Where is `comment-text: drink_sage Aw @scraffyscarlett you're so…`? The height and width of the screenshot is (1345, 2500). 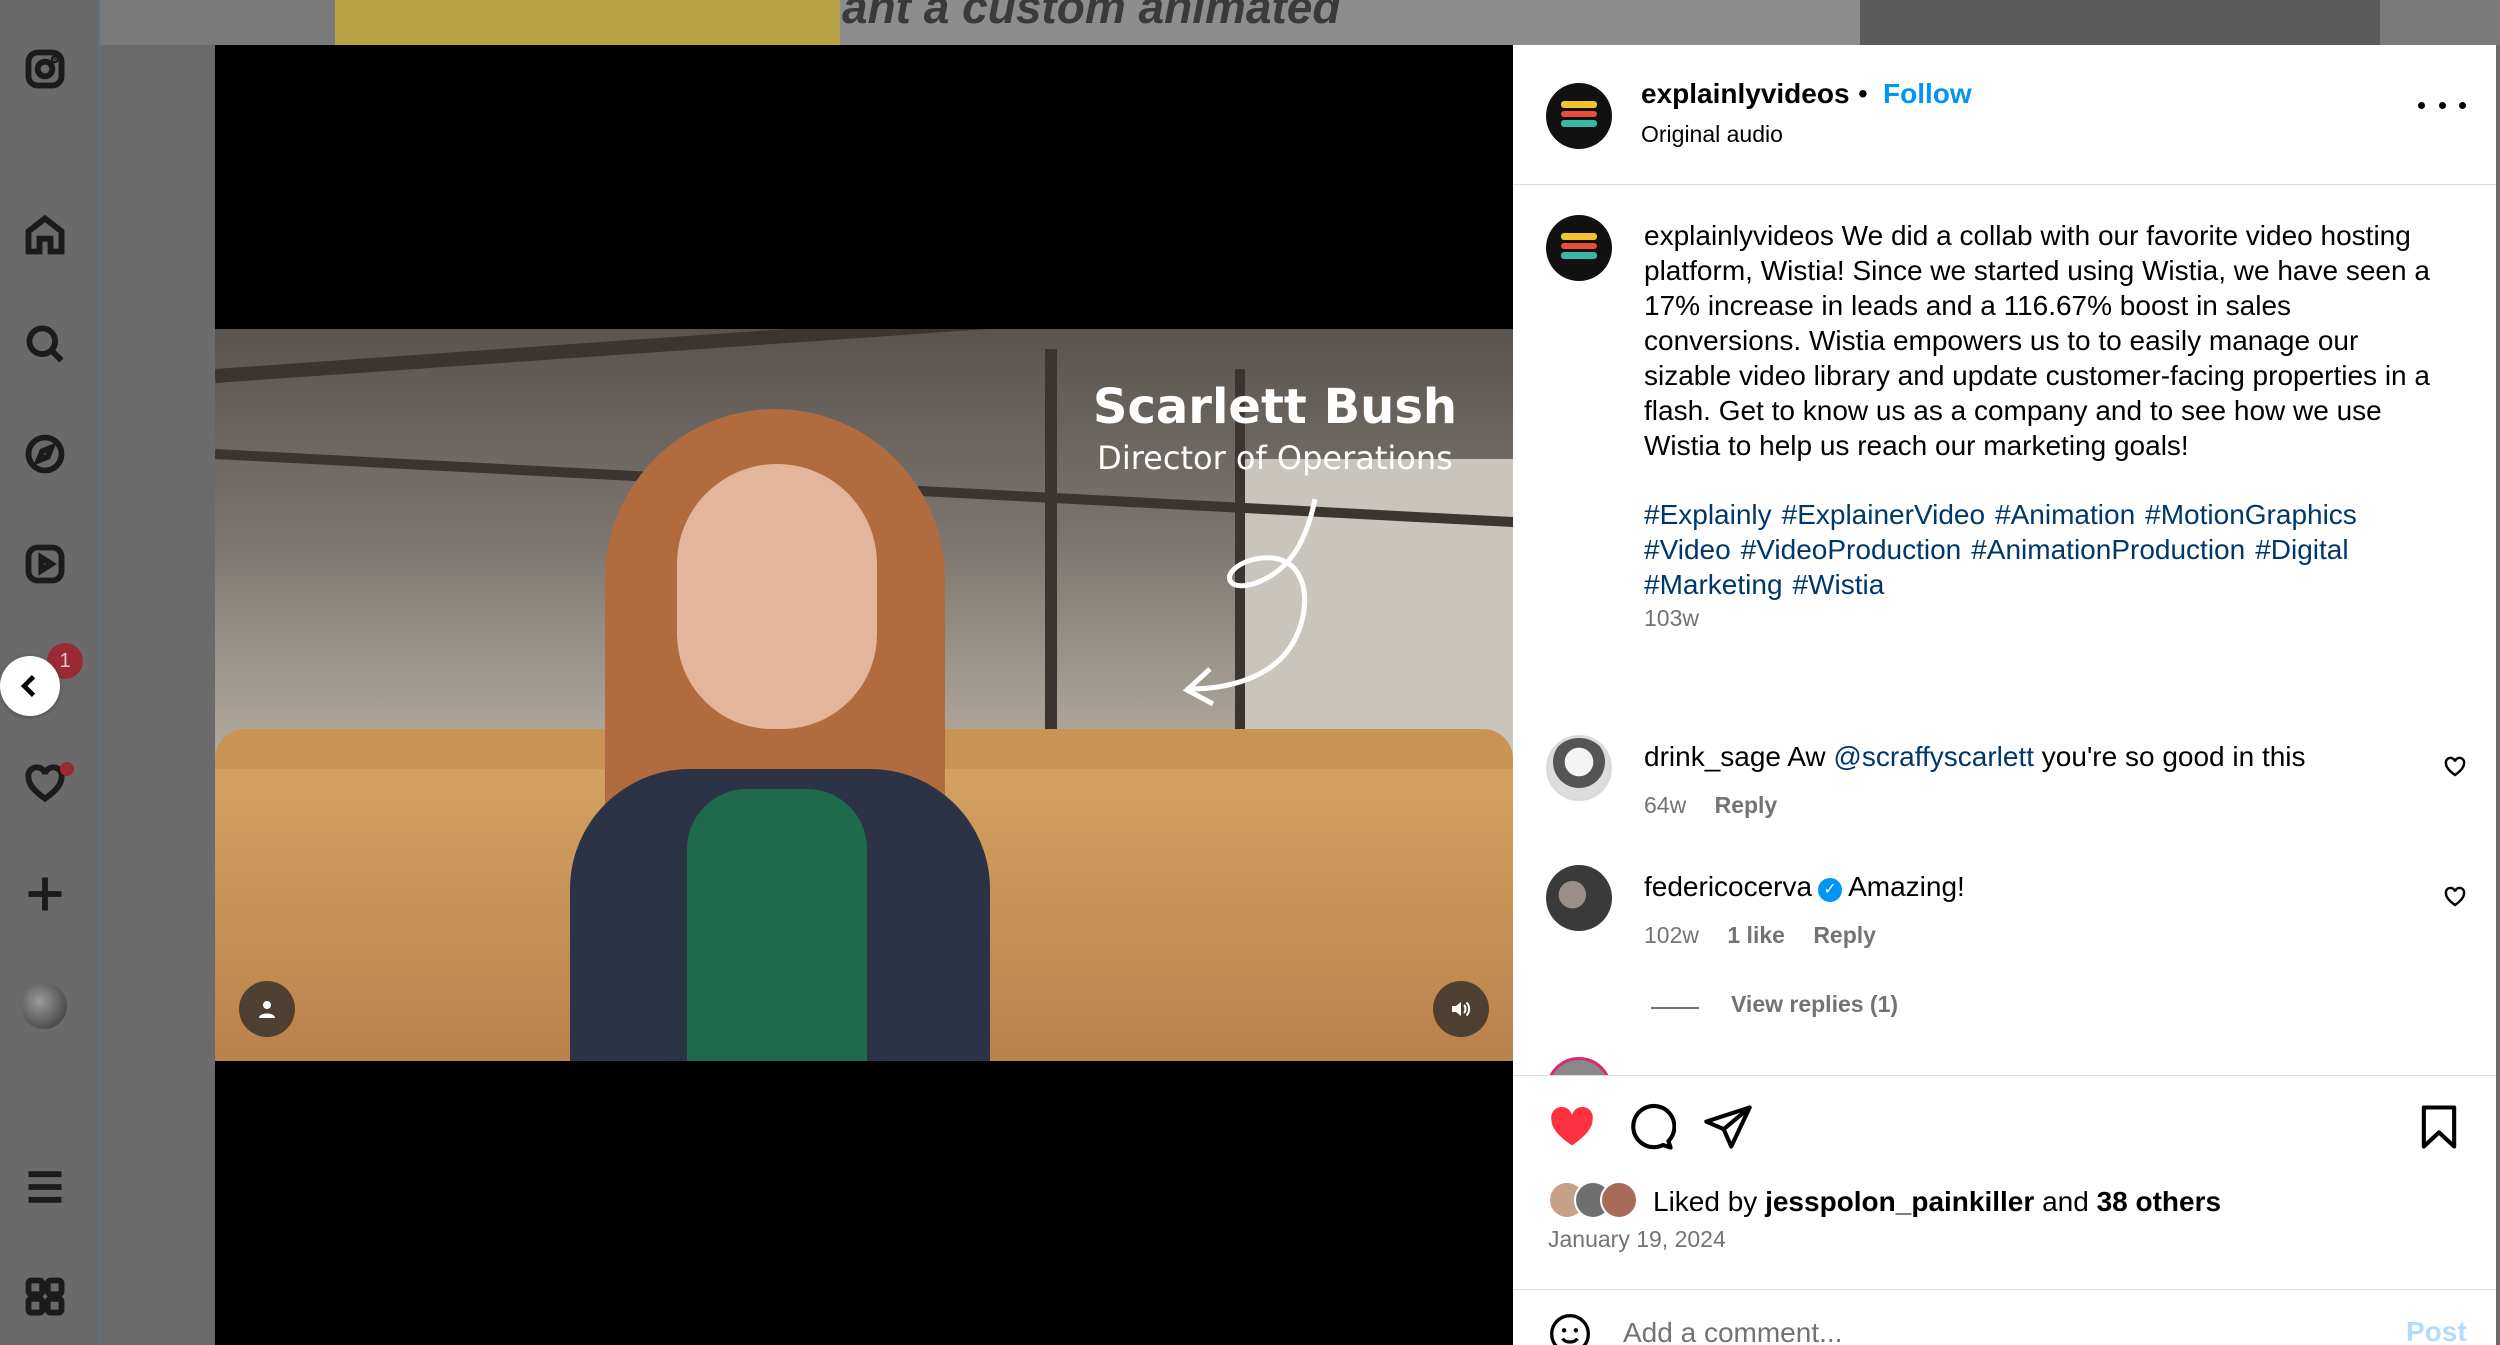 comment-text: drink_sage Aw @scraffyscarlett you're so… is located at coordinates (1975, 757).